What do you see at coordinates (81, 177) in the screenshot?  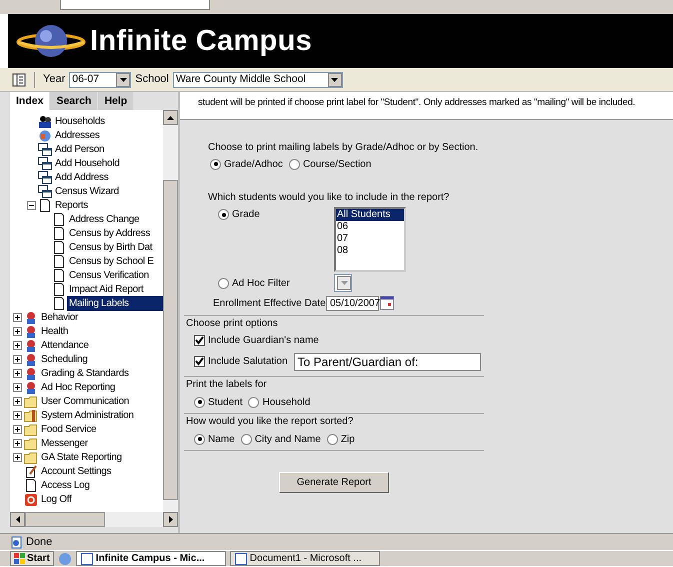 I see `tree-item: Add Address` at bounding box center [81, 177].